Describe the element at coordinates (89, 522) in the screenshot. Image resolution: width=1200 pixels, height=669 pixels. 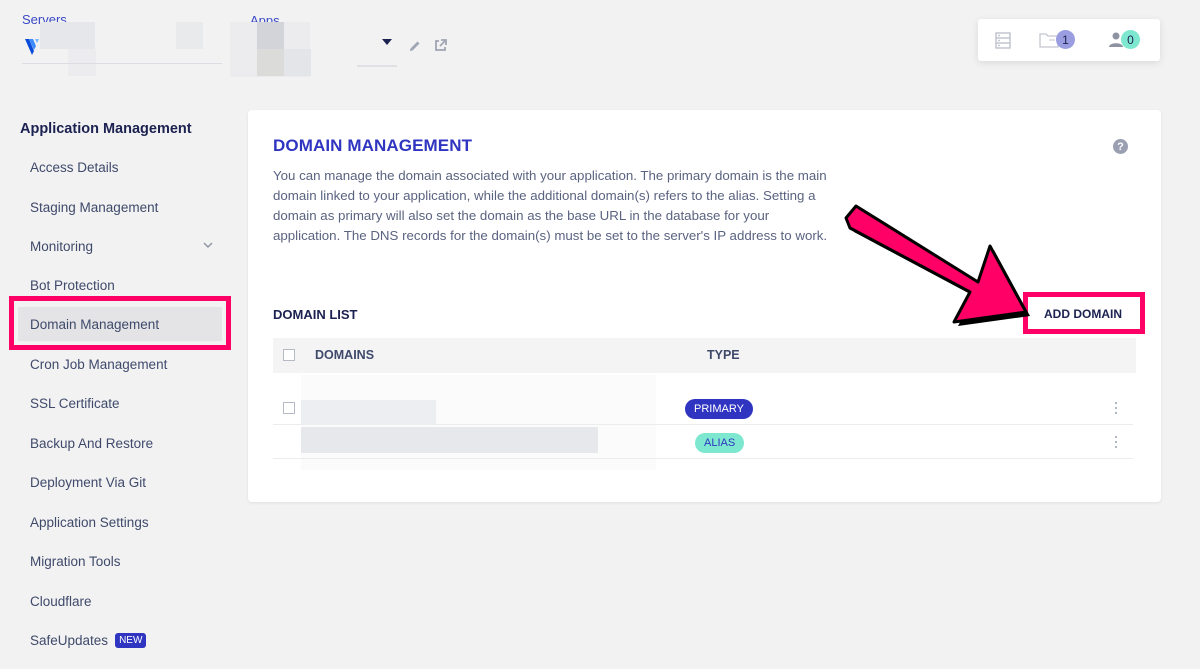
I see `sidebar-item-label: Application Settings` at that location.